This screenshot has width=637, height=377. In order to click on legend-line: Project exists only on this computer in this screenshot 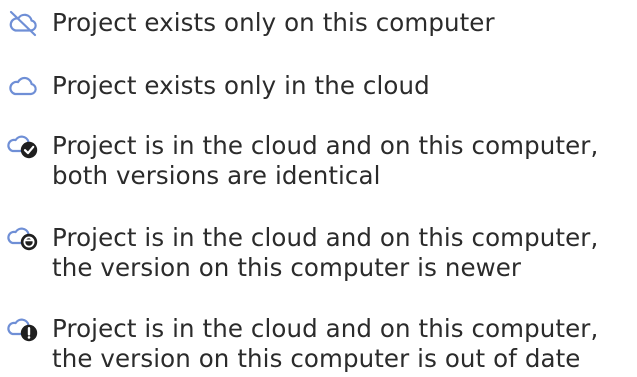, I will do `click(273, 22)`.